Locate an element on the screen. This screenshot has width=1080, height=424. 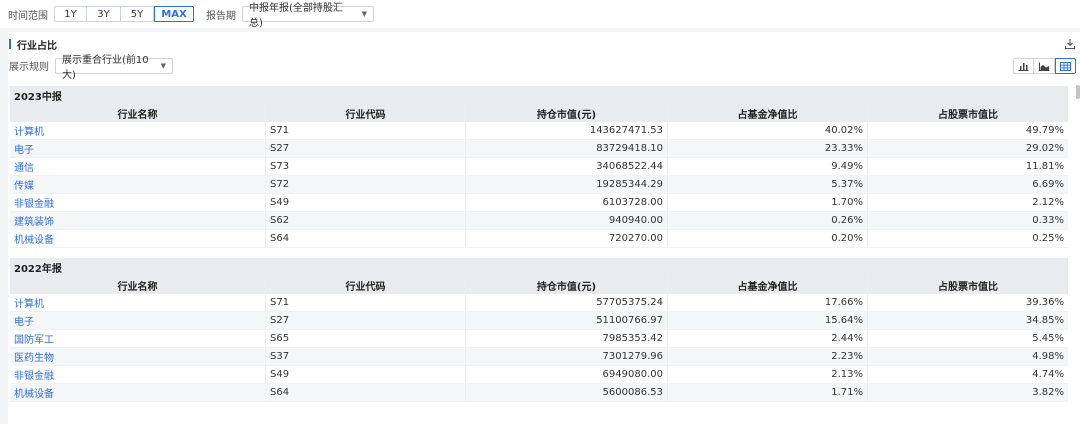
display-rule-select: 展示重合行业(前10大) ▼ is located at coordinates (114, 68).